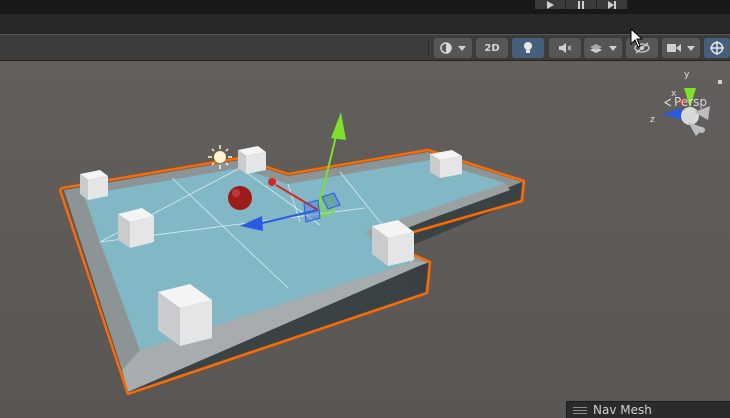 This screenshot has height=418, width=730. What do you see at coordinates (240, 198) in the screenshot?
I see `sphere-object` at bounding box center [240, 198].